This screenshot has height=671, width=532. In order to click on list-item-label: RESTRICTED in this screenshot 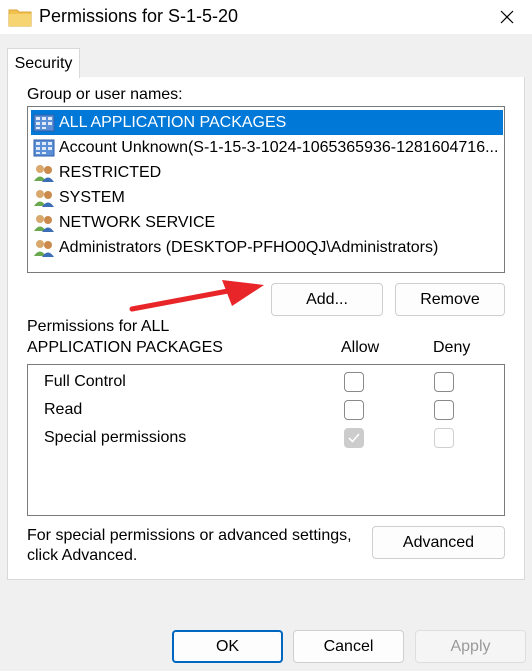, I will do `click(110, 172)`.